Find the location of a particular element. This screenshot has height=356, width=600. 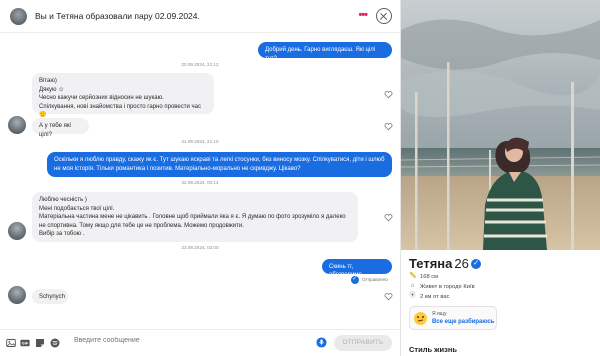

svg-text: GIF is located at coordinates (25, 343).